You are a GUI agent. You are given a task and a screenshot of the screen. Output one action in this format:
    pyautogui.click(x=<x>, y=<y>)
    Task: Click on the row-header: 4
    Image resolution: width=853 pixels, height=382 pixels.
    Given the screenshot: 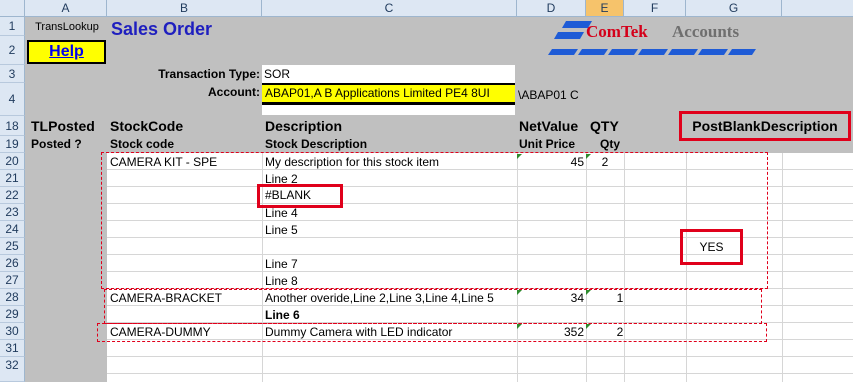 What is the action you would take?
    pyautogui.click(x=12, y=99)
    